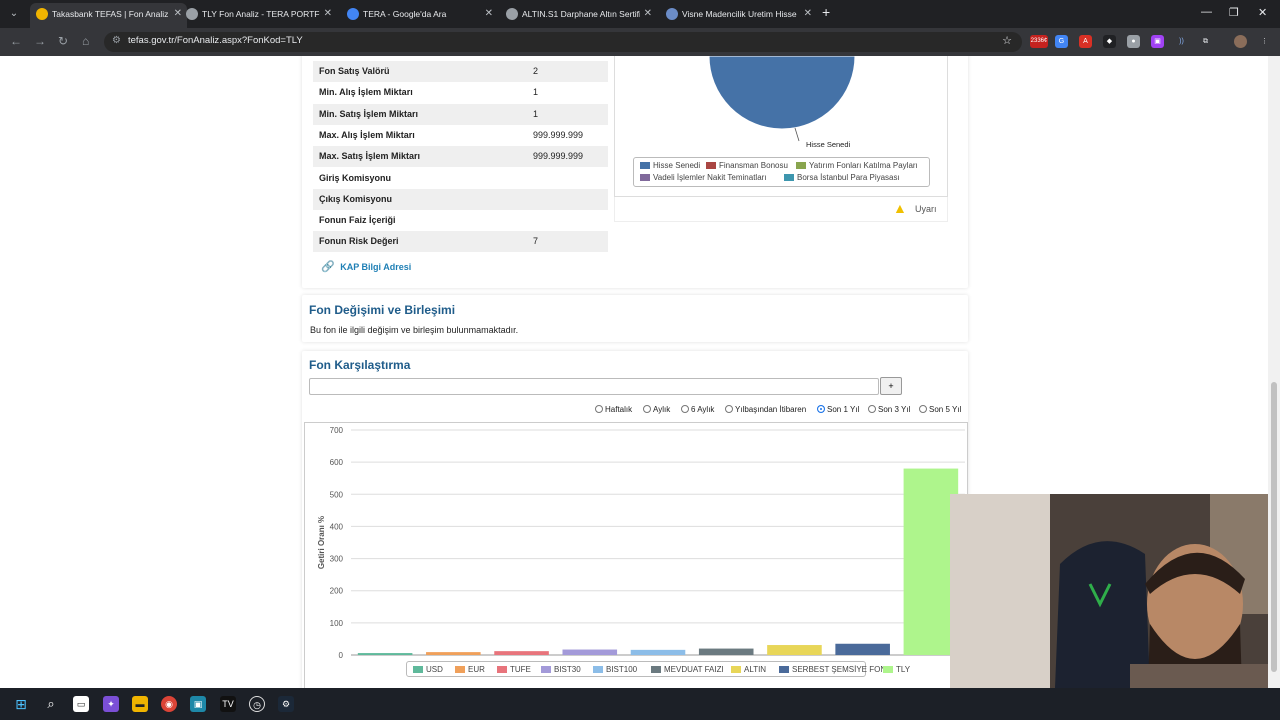 This screenshot has width=1280, height=720. What do you see at coordinates (748, 669) in the screenshot?
I see `chart-legend-item: ALTIN` at bounding box center [748, 669].